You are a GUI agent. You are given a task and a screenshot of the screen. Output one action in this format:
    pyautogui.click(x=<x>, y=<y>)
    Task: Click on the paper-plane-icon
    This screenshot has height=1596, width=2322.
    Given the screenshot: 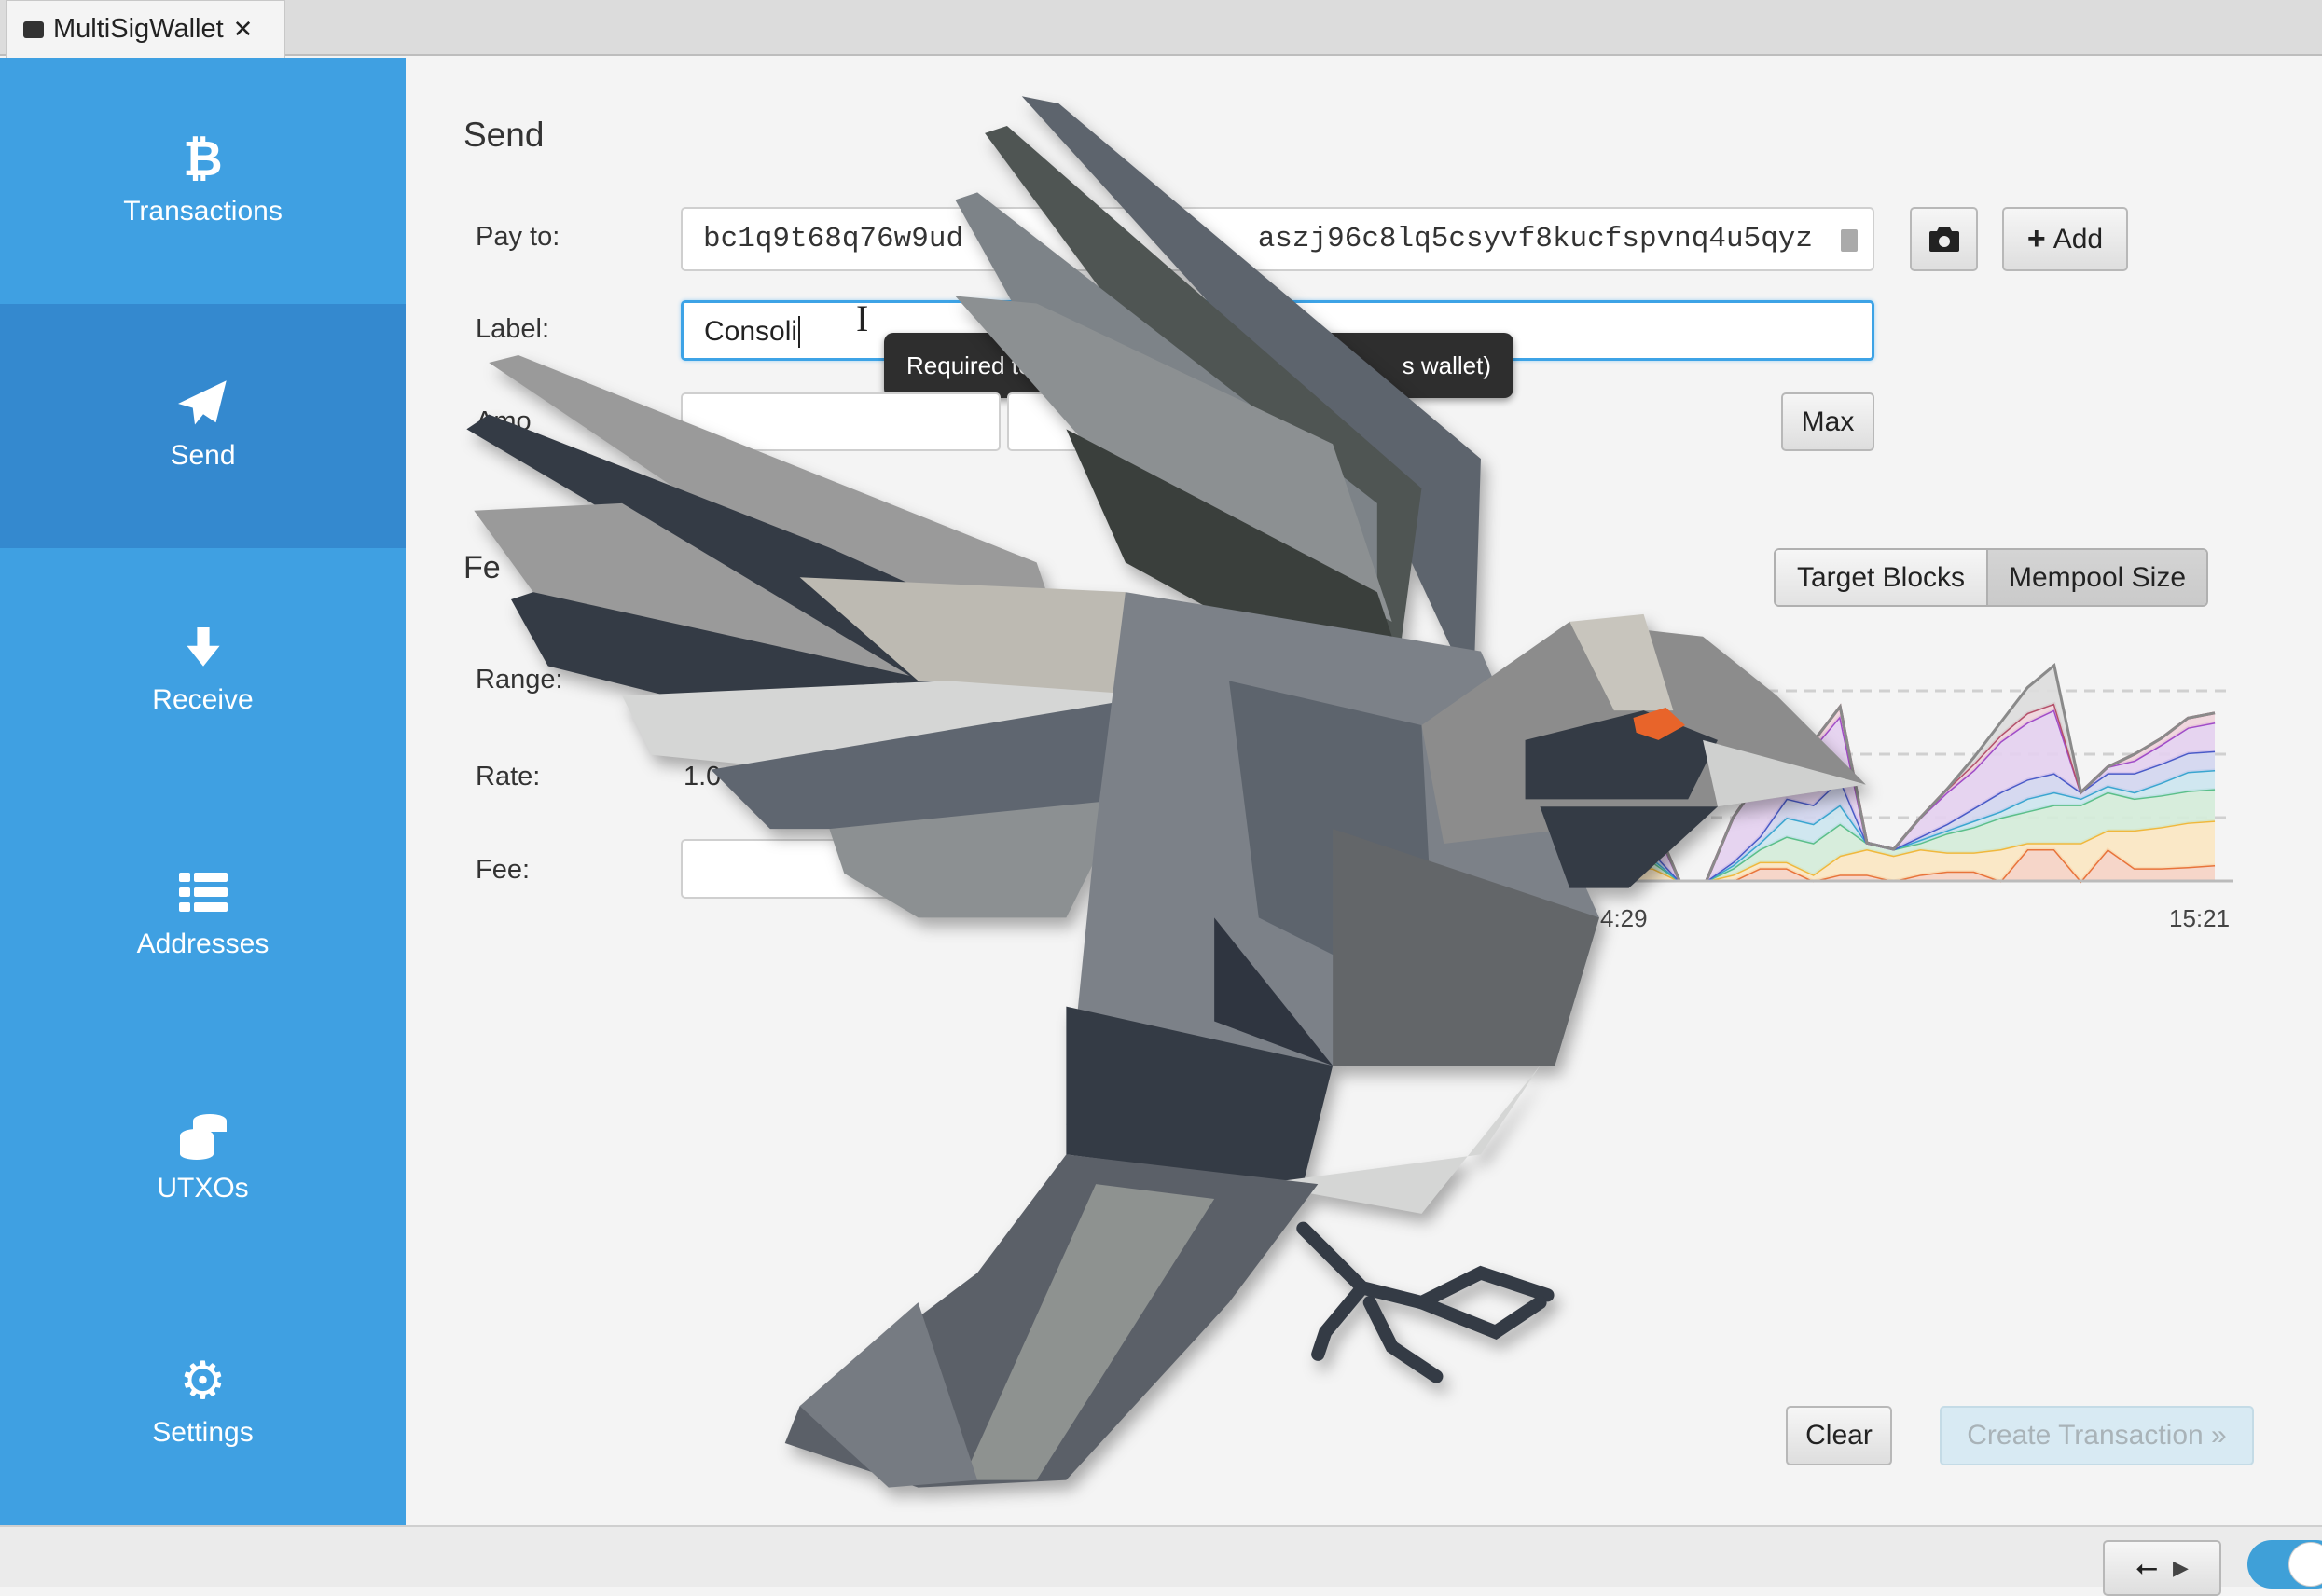 What is the action you would take?
    pyautogui.click(x=202, y=403)
    